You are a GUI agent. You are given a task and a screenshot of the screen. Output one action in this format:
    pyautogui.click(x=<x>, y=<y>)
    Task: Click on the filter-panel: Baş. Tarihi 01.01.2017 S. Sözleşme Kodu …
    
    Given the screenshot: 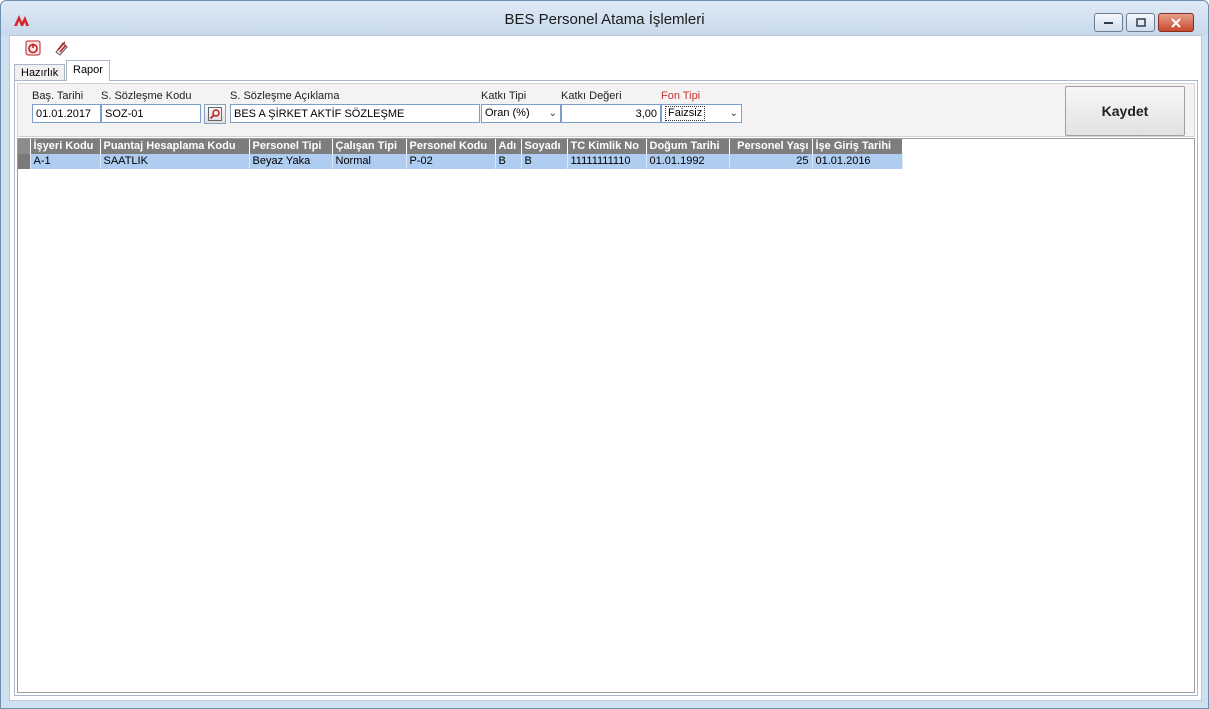 What is the action you would take?
    pyautogui.click(x=606, y=110)
    